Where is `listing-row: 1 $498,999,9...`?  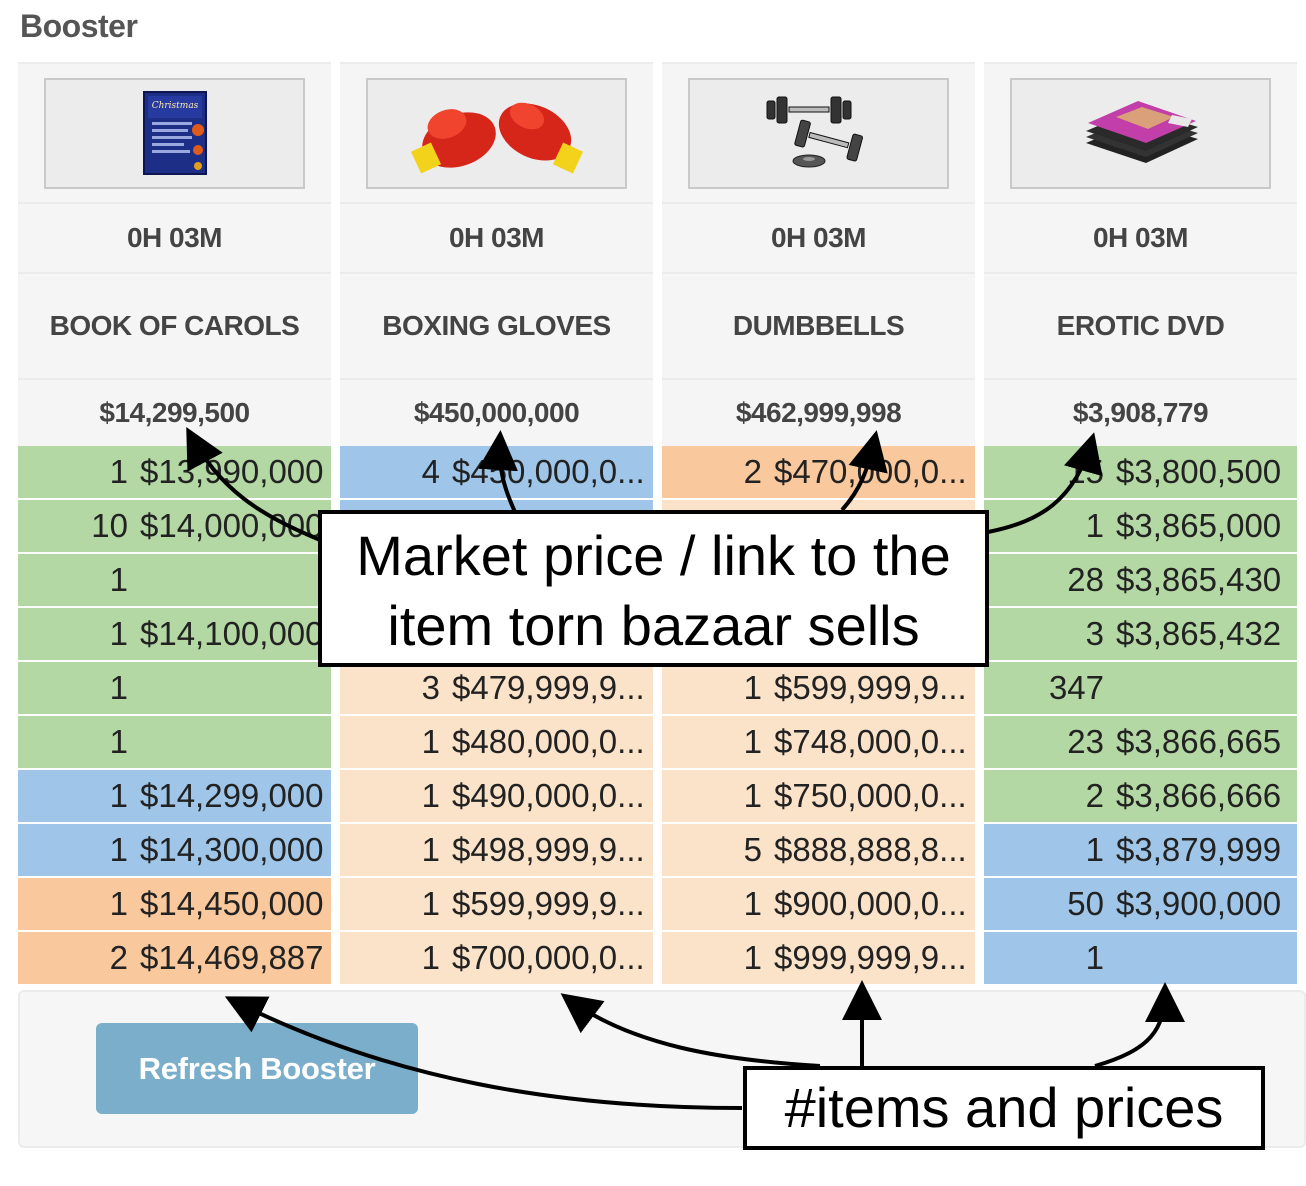 listing-row: 1 $498,999,9... is located at coordinates (496, 851).